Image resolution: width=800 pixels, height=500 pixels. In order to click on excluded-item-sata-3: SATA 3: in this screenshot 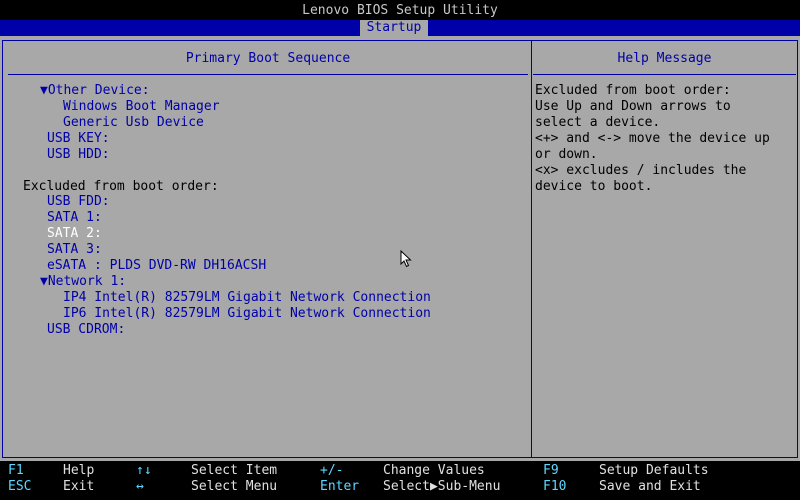, I will do `click(74, 250)`.